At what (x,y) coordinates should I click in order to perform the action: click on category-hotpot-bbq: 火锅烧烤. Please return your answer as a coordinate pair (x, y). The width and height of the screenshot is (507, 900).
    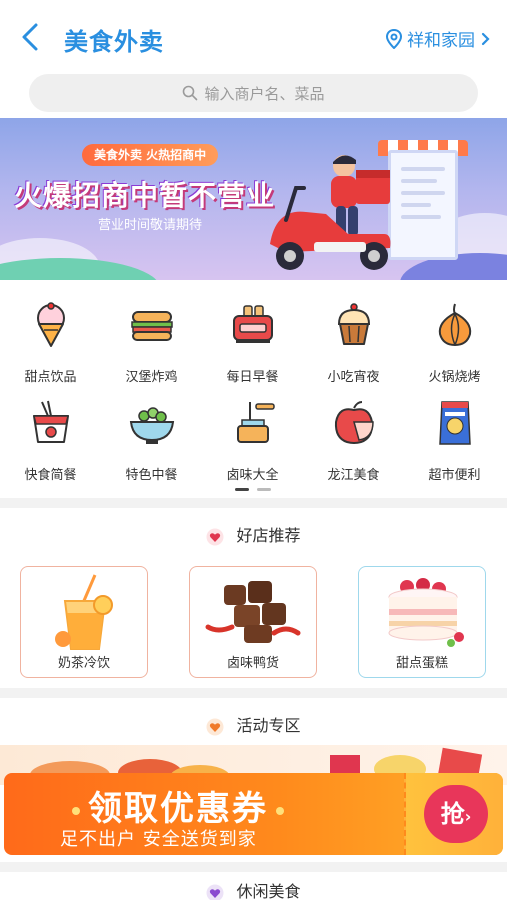
    Looking at the image, I should click on (454, 342).